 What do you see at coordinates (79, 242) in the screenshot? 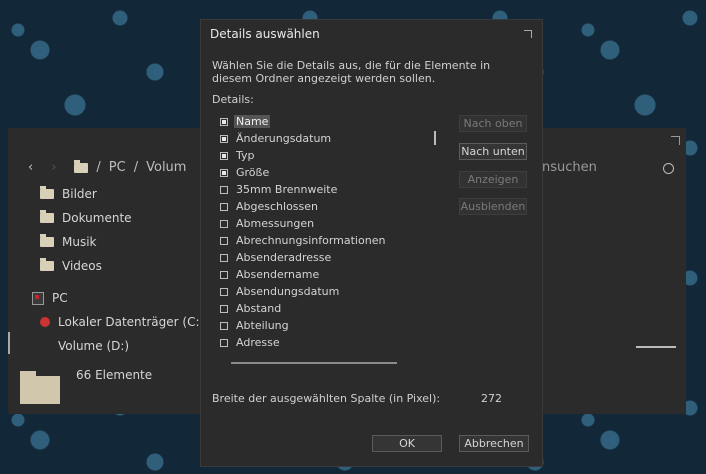
I see `tree-item-label: Musik` at bounding box center [79, 242].